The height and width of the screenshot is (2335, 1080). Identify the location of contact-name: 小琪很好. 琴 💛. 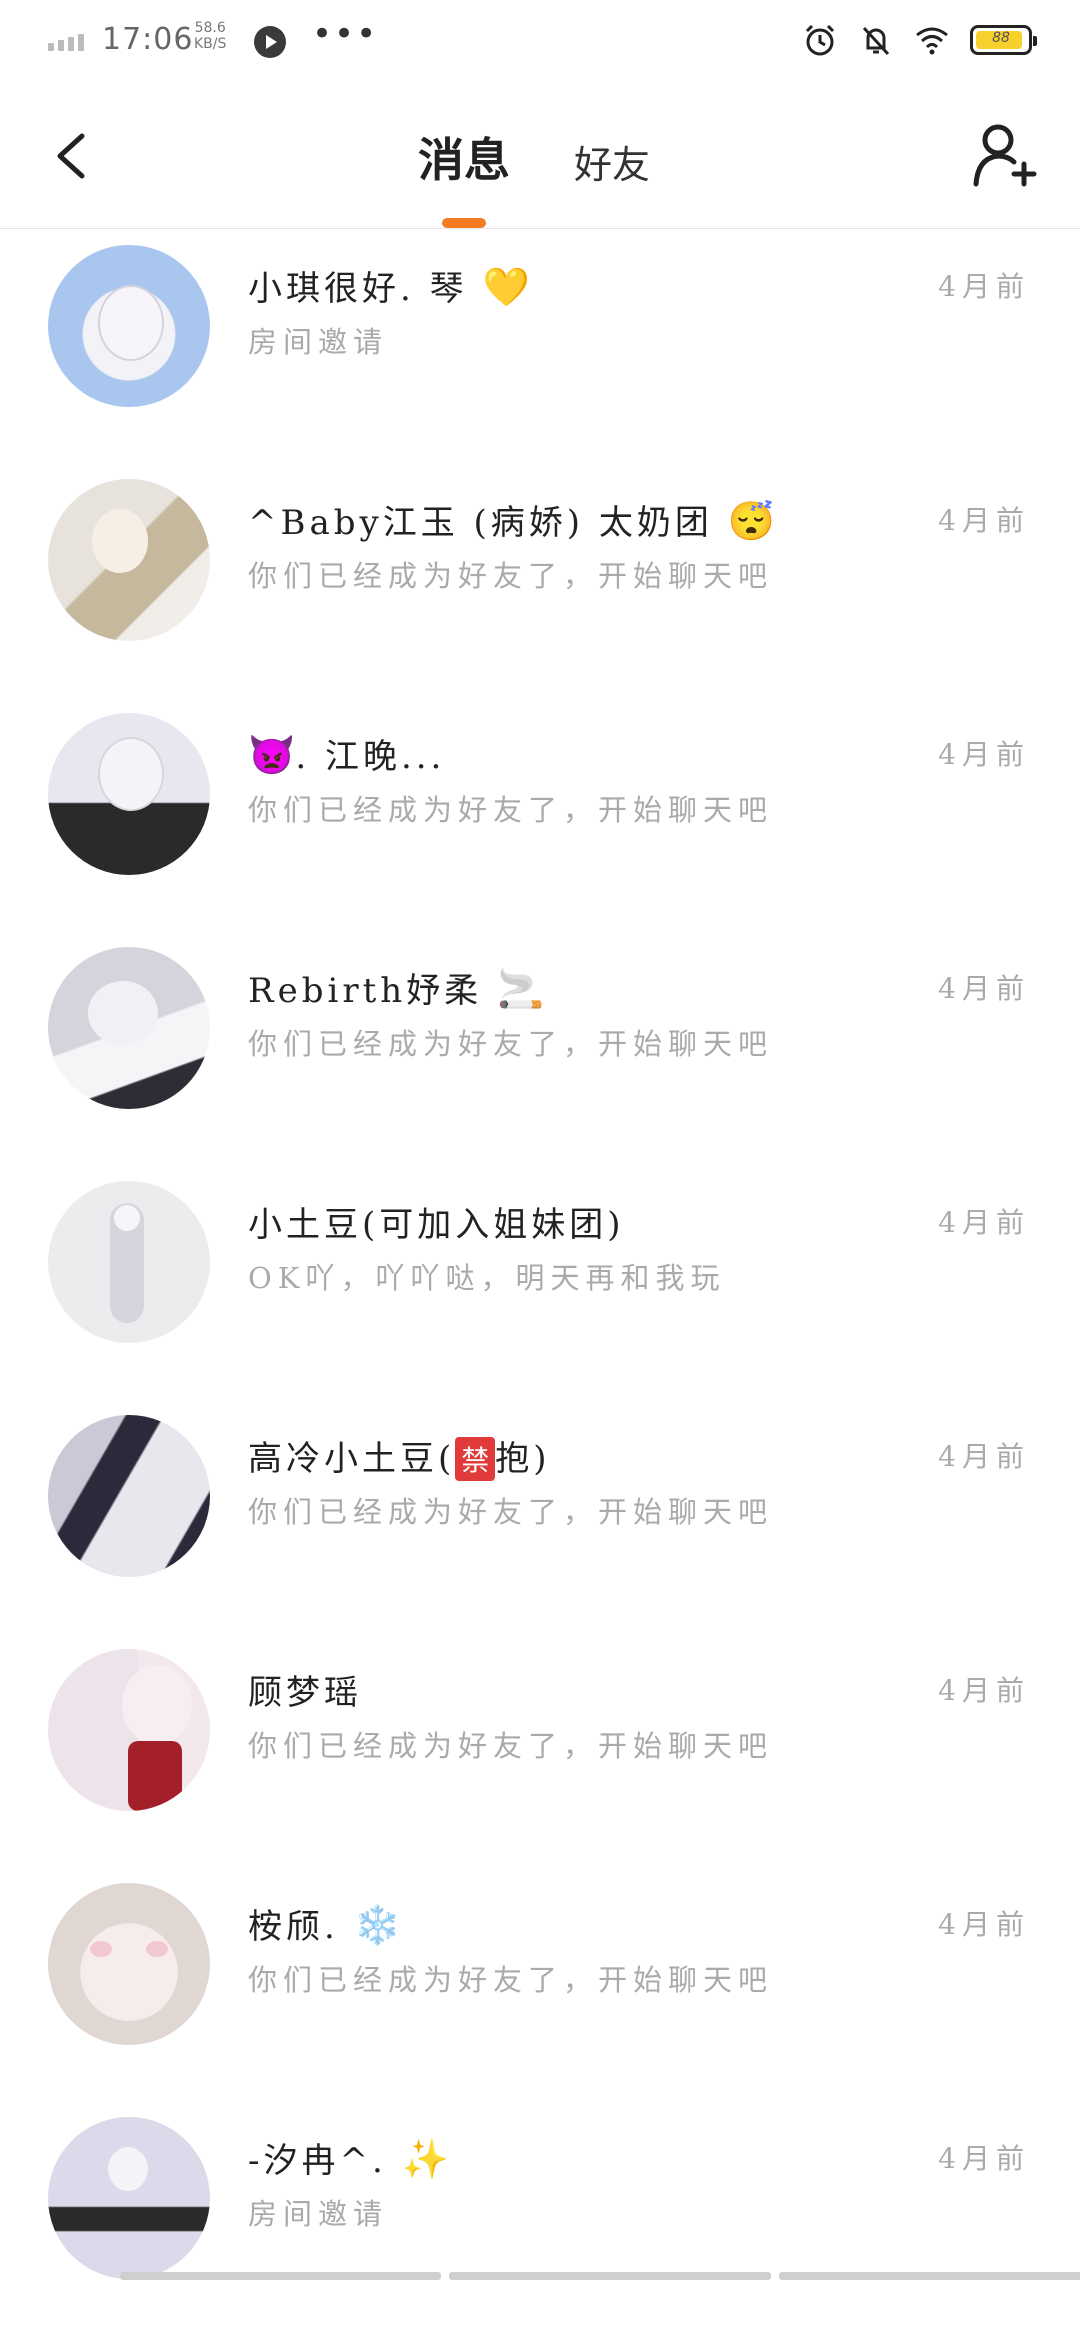
(389, 287).